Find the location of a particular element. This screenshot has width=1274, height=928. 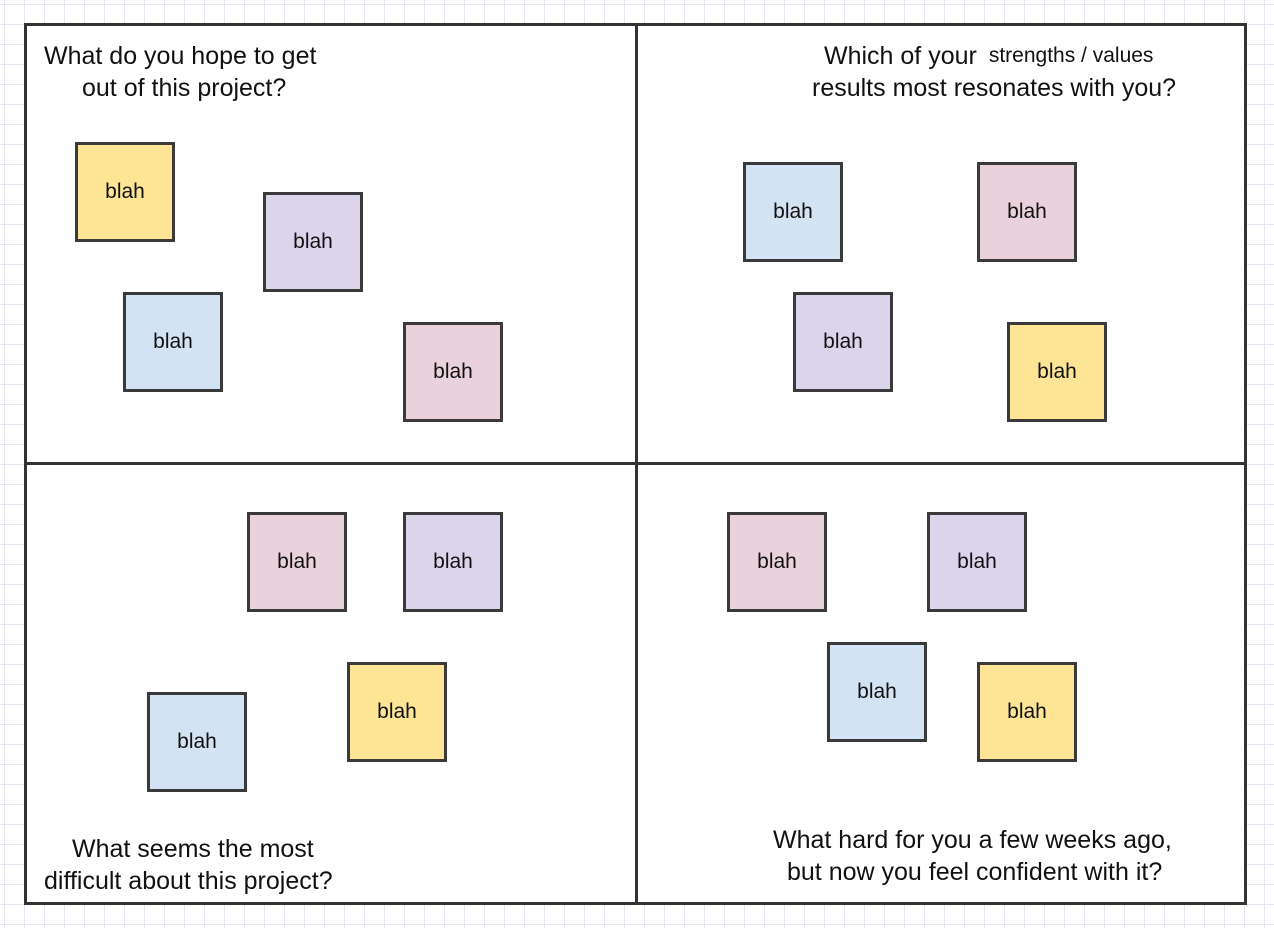

prompt-line: Which of your strengths / values is located at coordinates (994, 56).